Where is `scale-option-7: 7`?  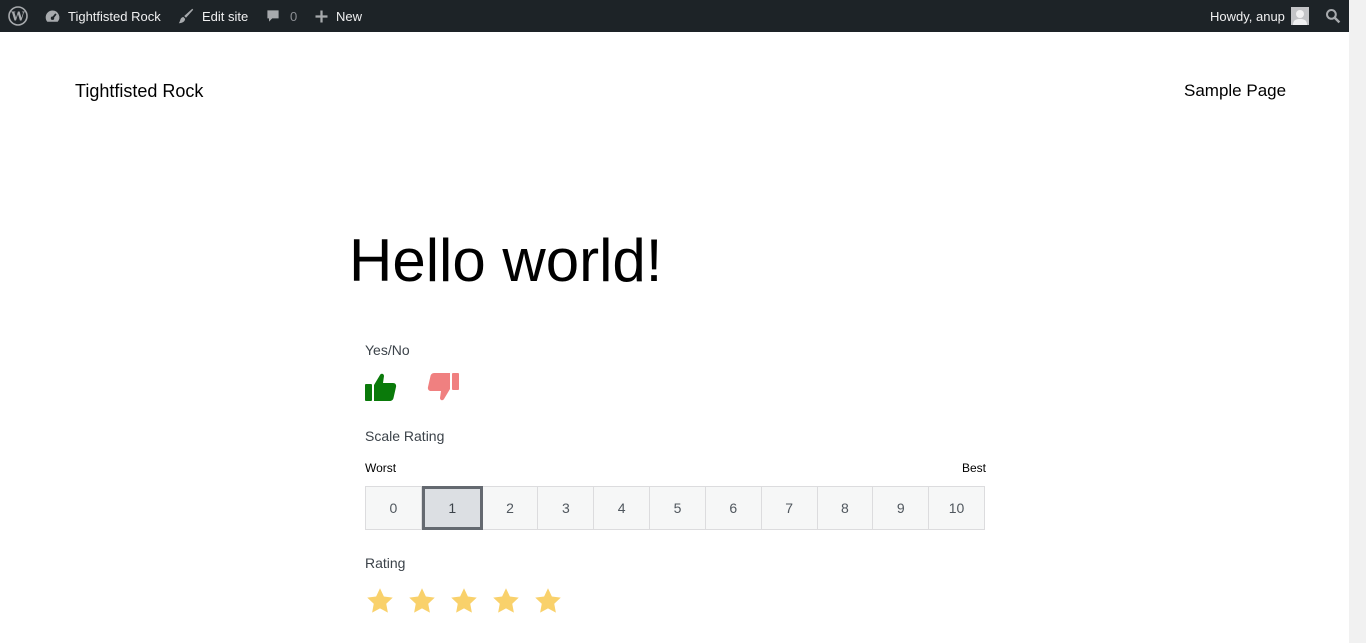
scale-option-7: 7 is located at coordinates (790, 508).